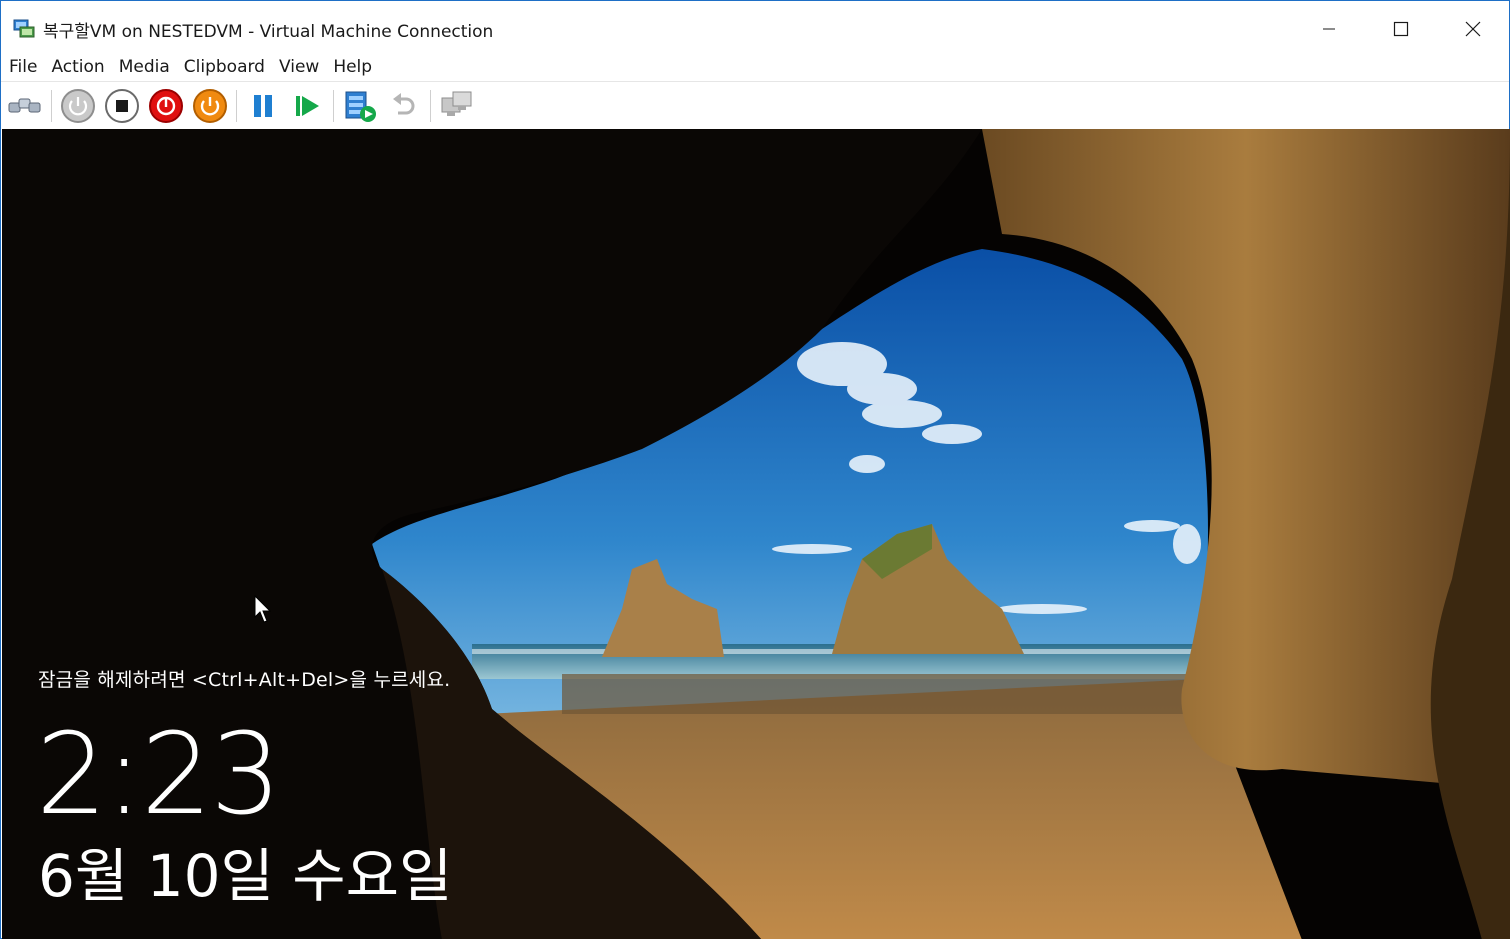 The image size is (1510, 939). I want to click on menu-action: Action, so click(77, 67).